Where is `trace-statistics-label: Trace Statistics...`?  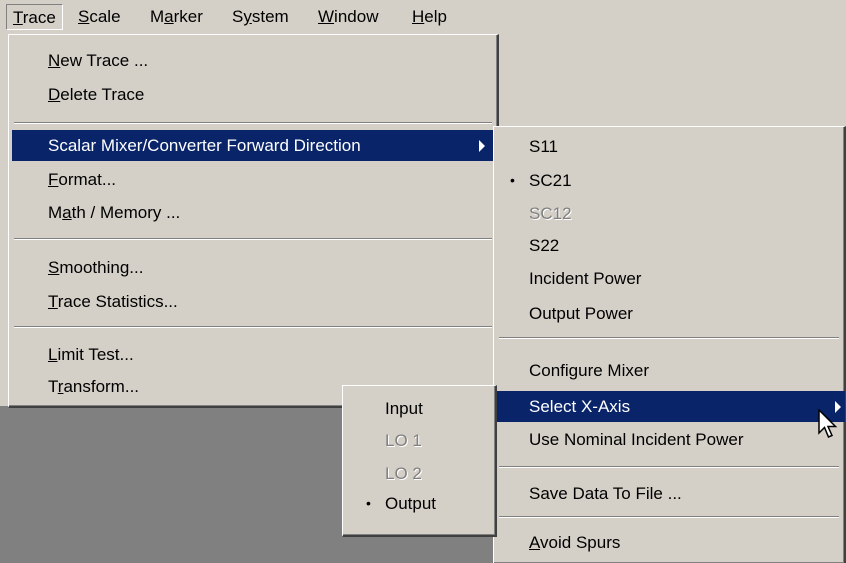 trace-statistics-label: Trace Statistics... is located at coordinates (113, 301).